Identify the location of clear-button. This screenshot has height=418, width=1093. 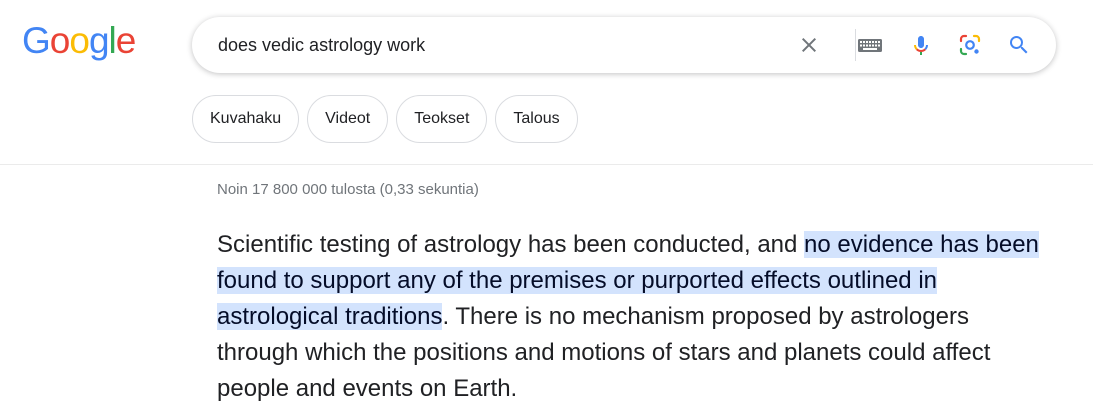
(809, 45).